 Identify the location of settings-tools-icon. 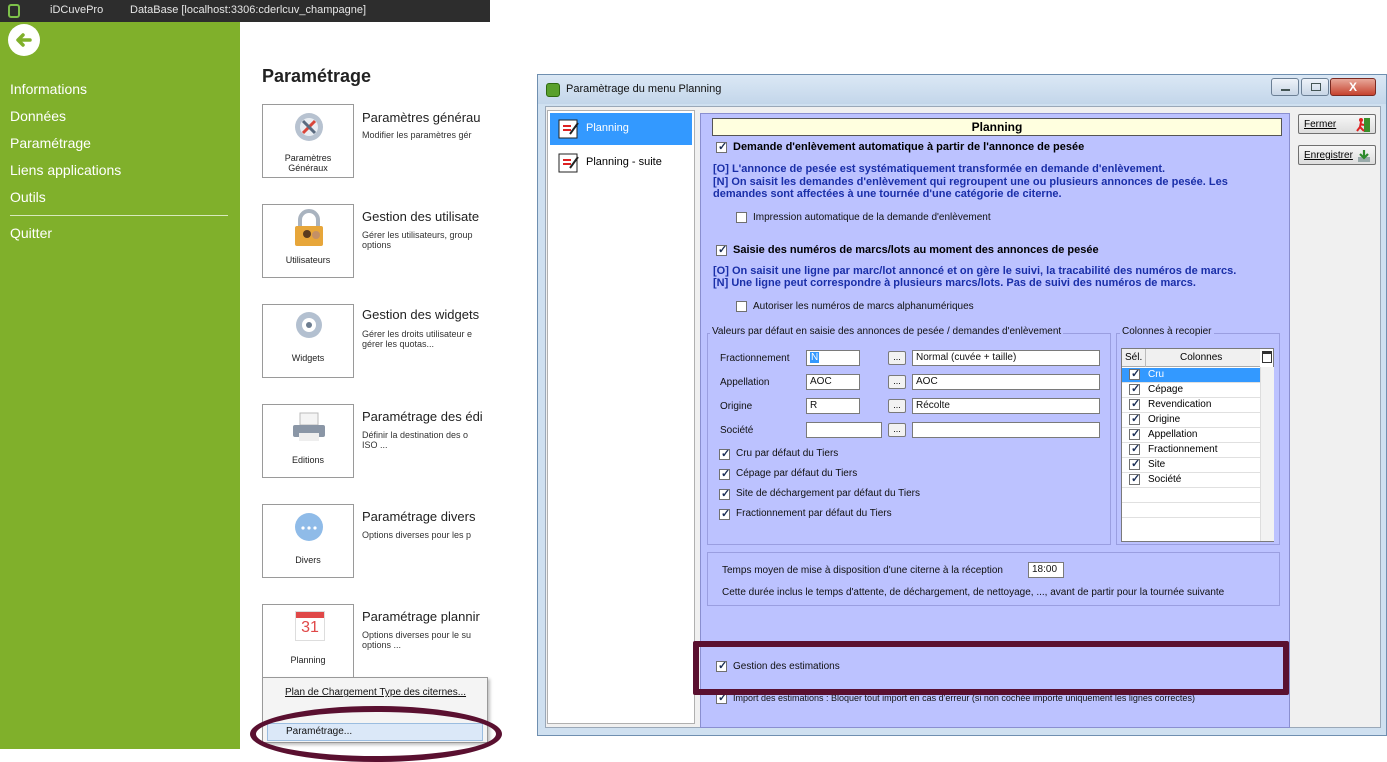
(309, 127).